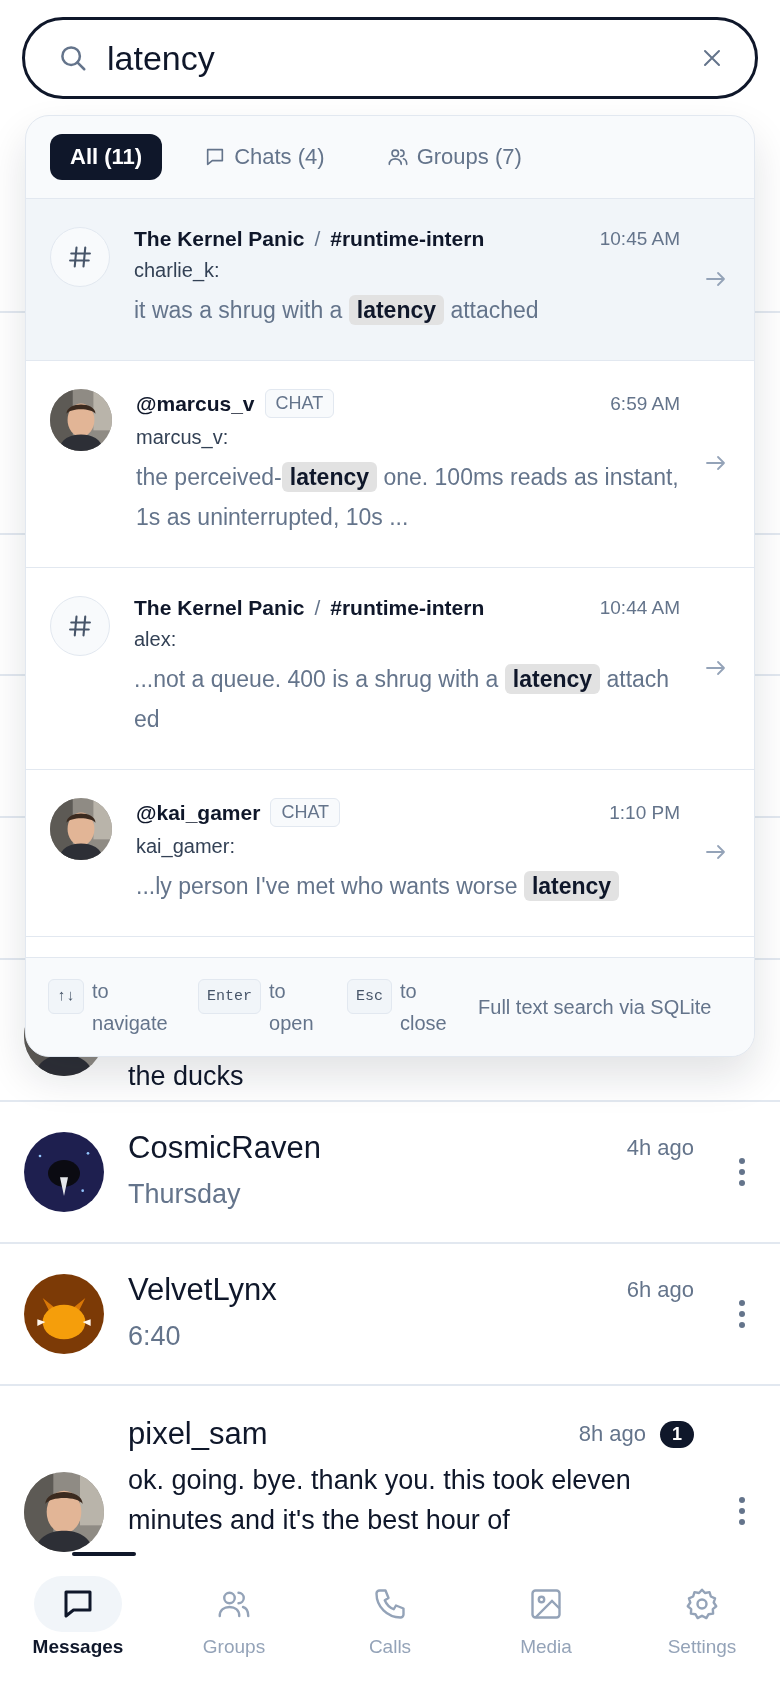  I want to click on sender-name: kai_gamer:, so click(186, 846).